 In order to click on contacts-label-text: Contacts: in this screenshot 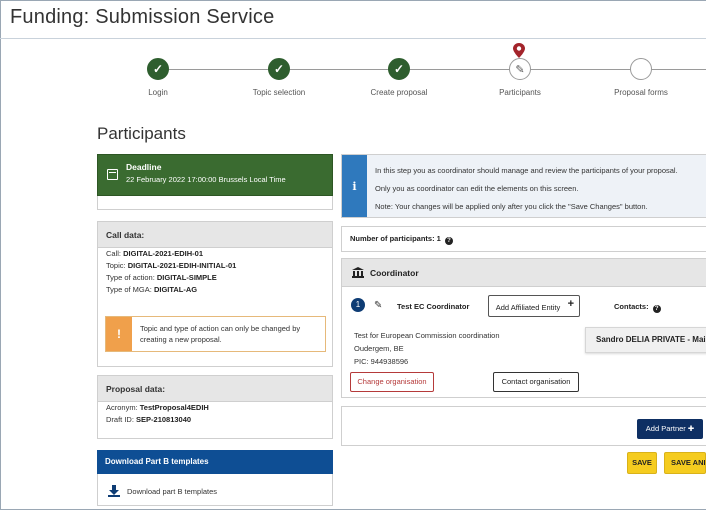, I will do `click(631, 306)`.